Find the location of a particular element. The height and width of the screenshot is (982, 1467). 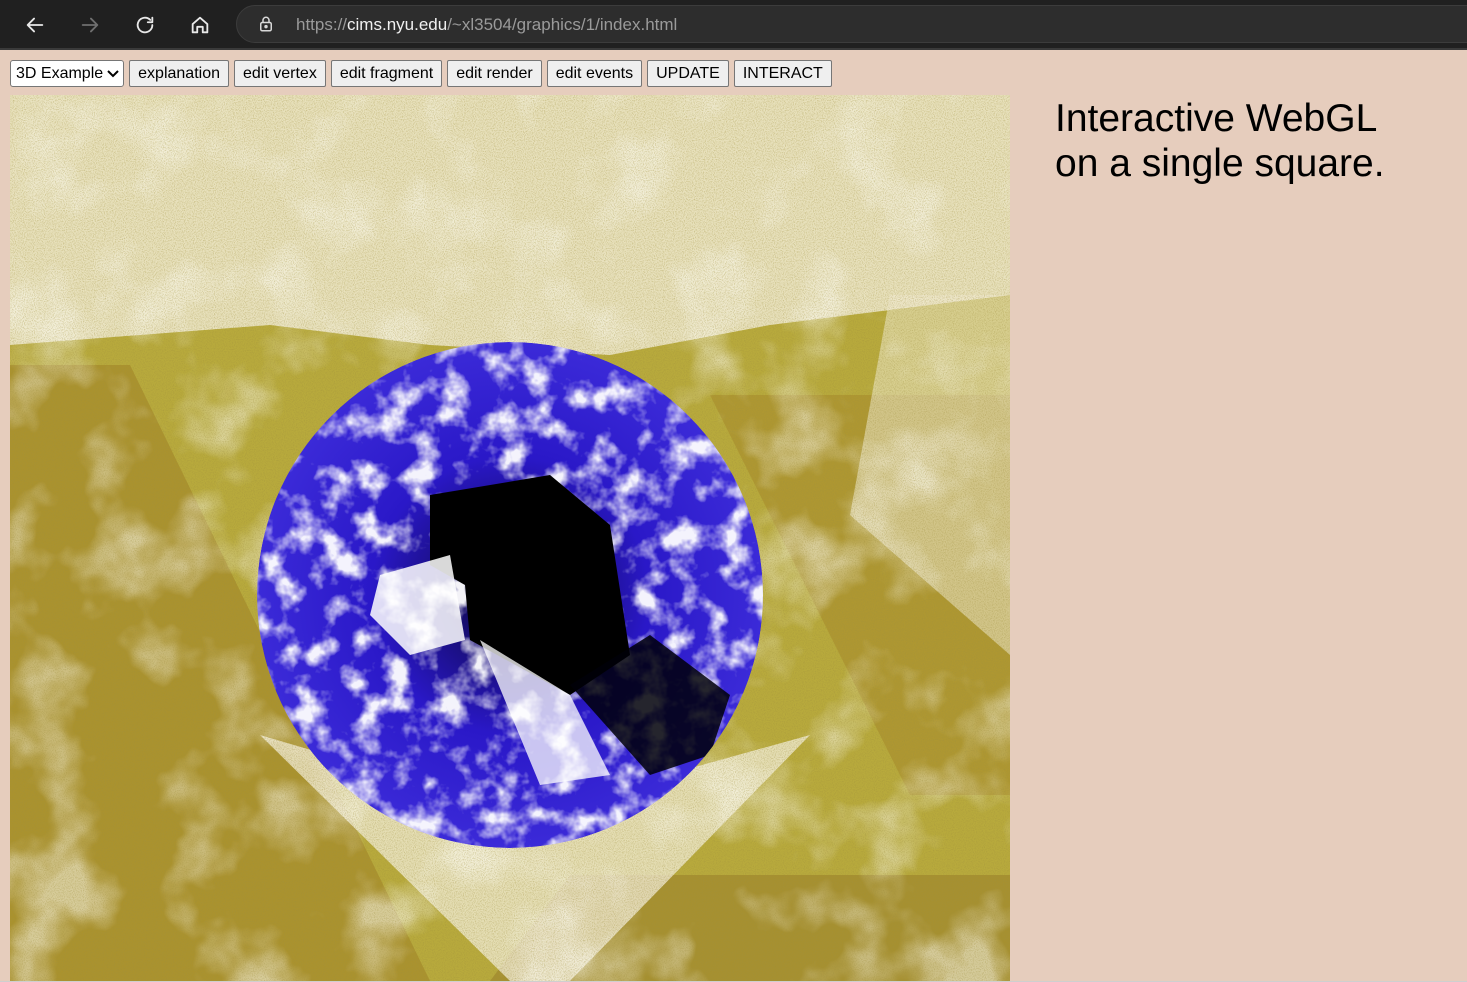

edit-vertex-button: edit vertex is located at coordinates (280, 73).